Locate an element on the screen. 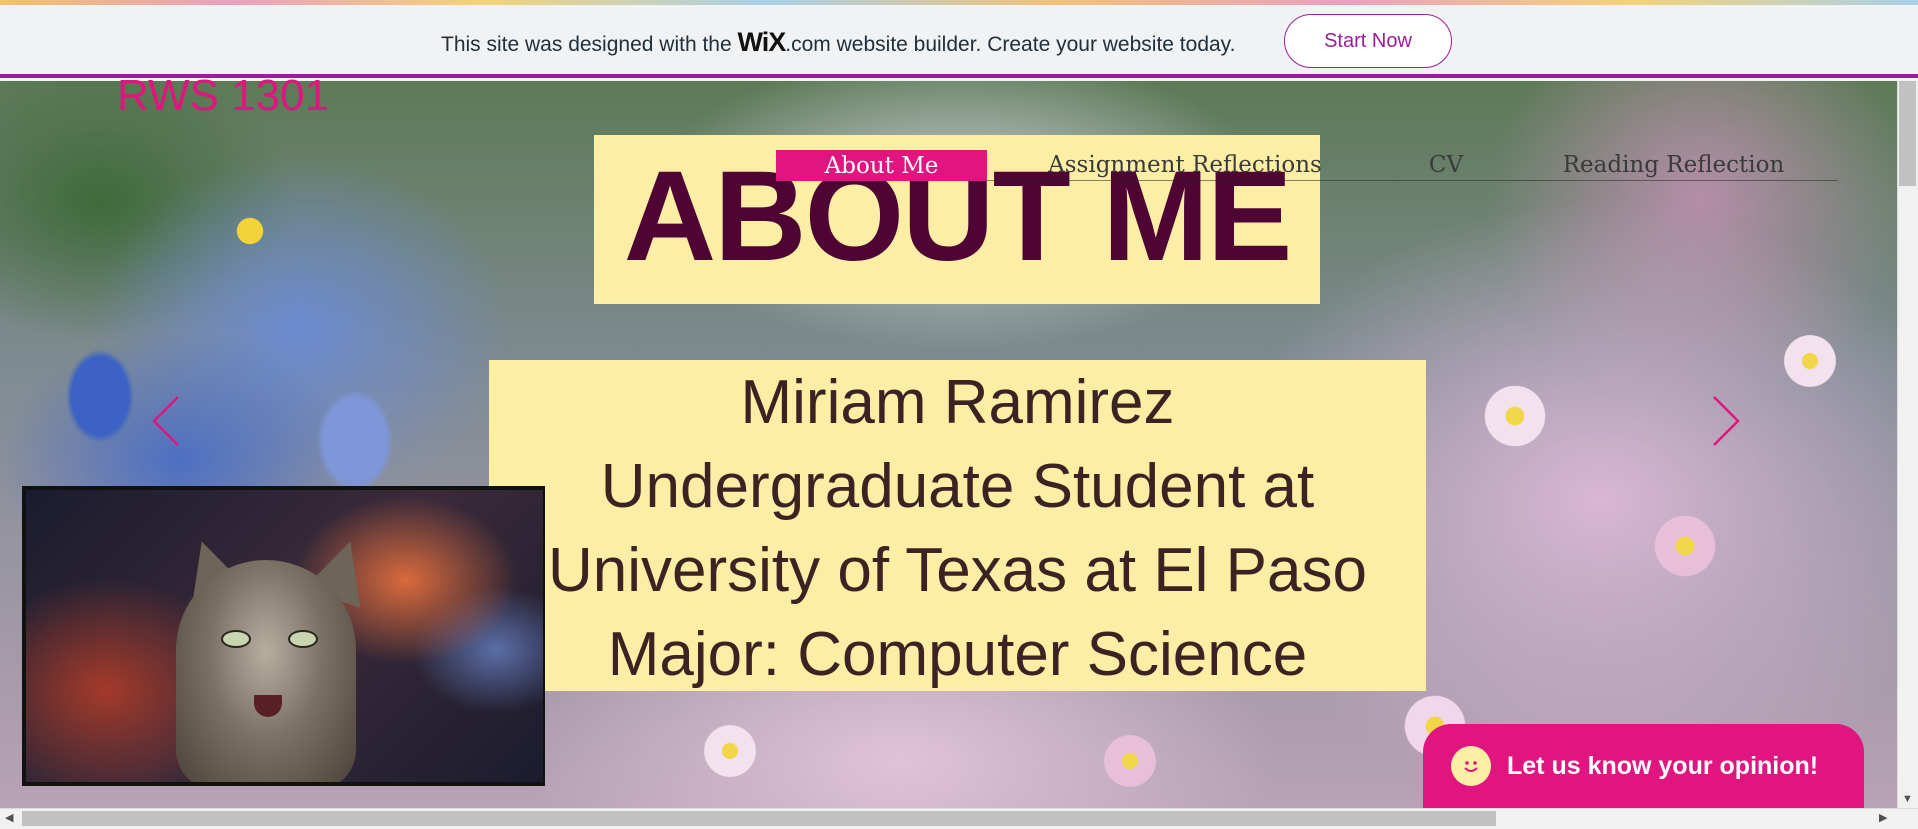 This screenshot has height=829, width=1918. feedback-label: Let us know your opinion! is located at coordinates (1663, 765).